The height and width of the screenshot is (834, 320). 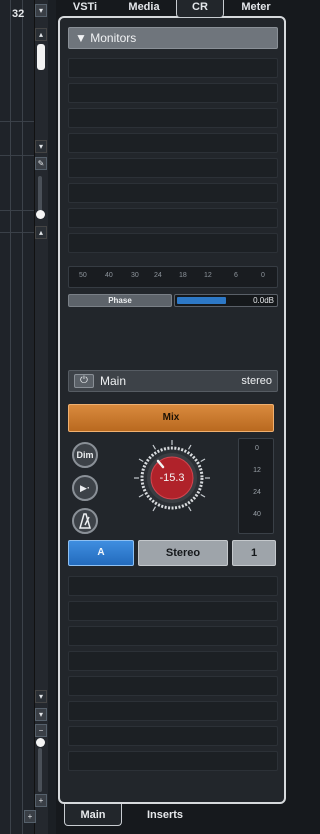 I want to click on main-output-header: ⏻ Main stereo, so click(x=173, y=381).